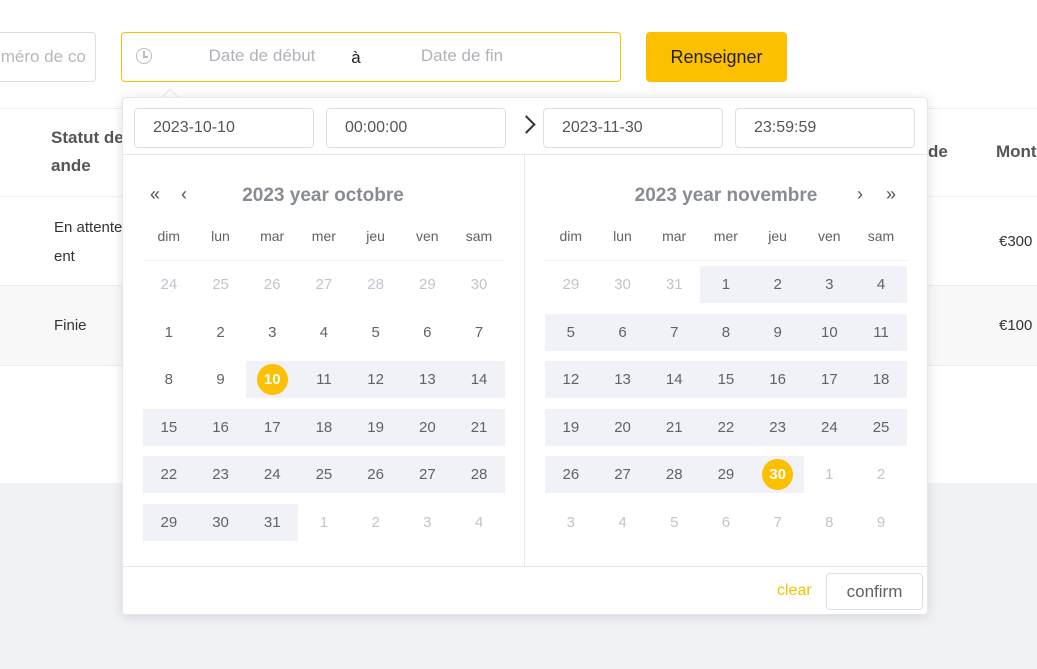 The width and height of the screenshot is (1037, 669). I want to click on clear-button: clear, so click(794, 591).